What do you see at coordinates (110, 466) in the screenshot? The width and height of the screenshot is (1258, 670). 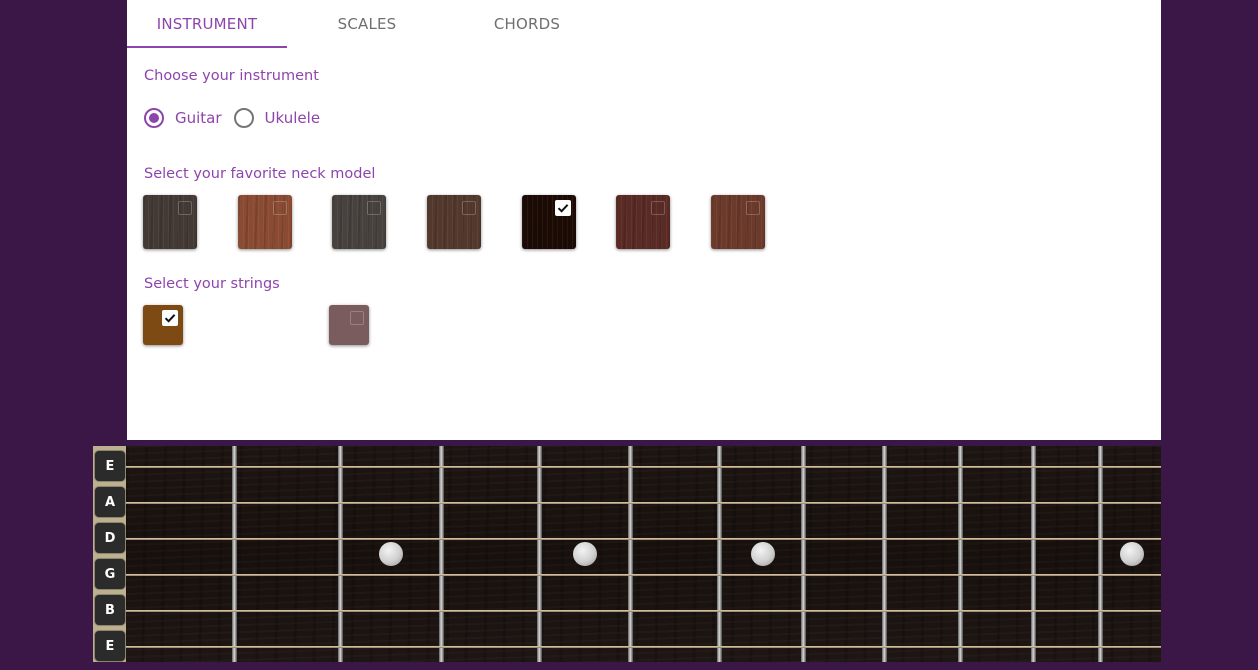 I see `string-button-e-low: E` at bounding box center [110, 466].